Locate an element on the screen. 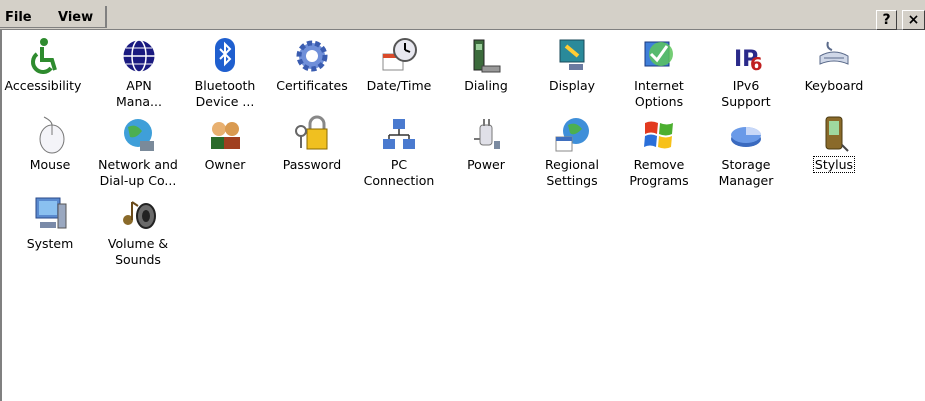  windows-logo-icon is located at coordinates (659, 135).